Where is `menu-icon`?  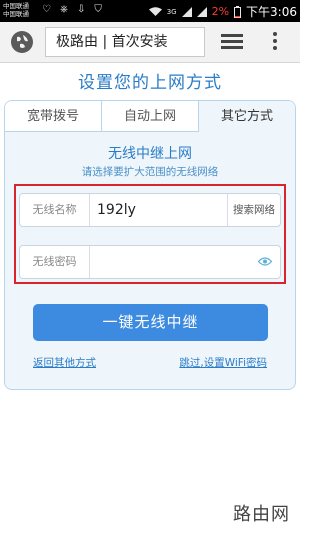
menu-icon is located at coordinates (275, 43).